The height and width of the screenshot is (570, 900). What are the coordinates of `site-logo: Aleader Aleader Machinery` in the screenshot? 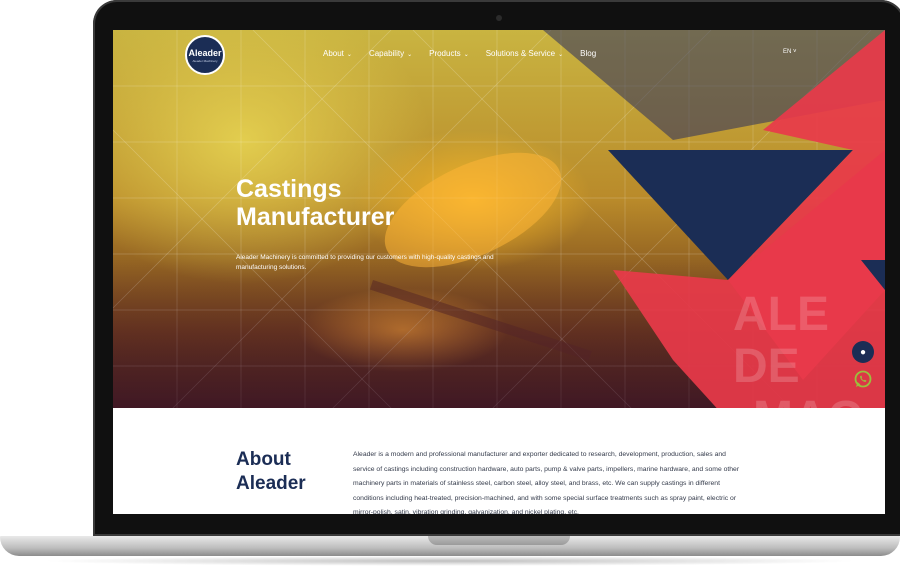 It's located at (205, 55).